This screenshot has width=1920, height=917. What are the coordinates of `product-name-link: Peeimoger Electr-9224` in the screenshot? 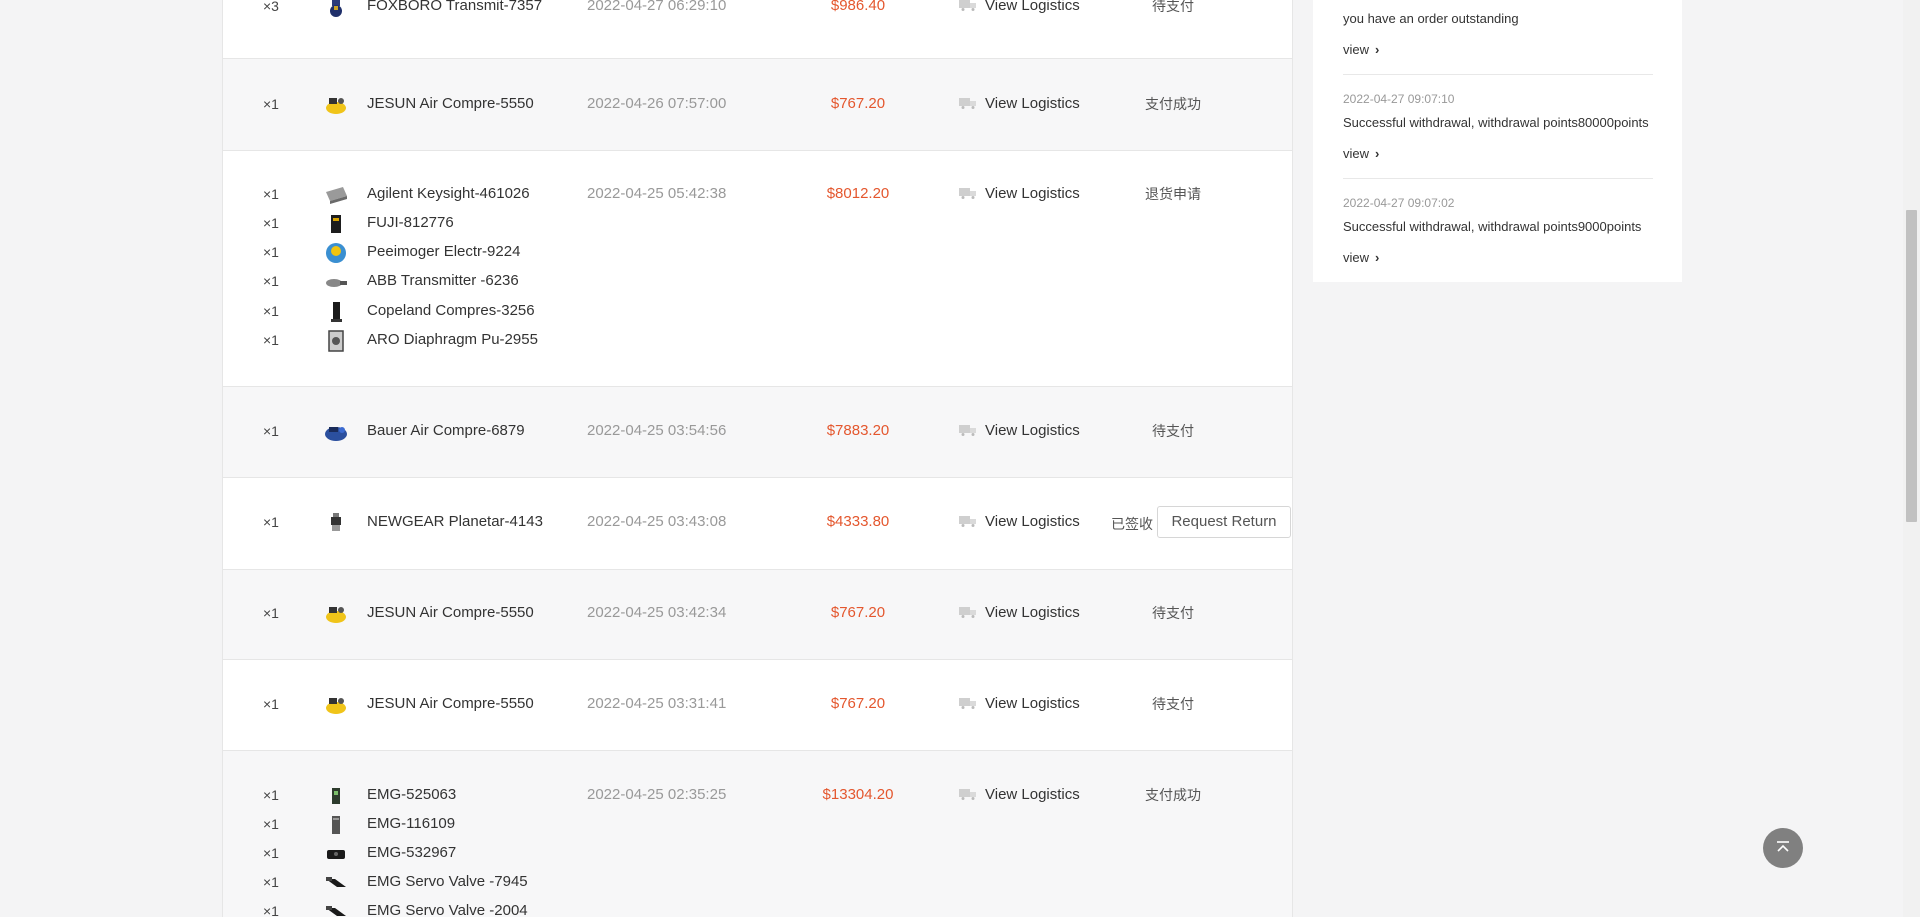 It's located at (443, 252).